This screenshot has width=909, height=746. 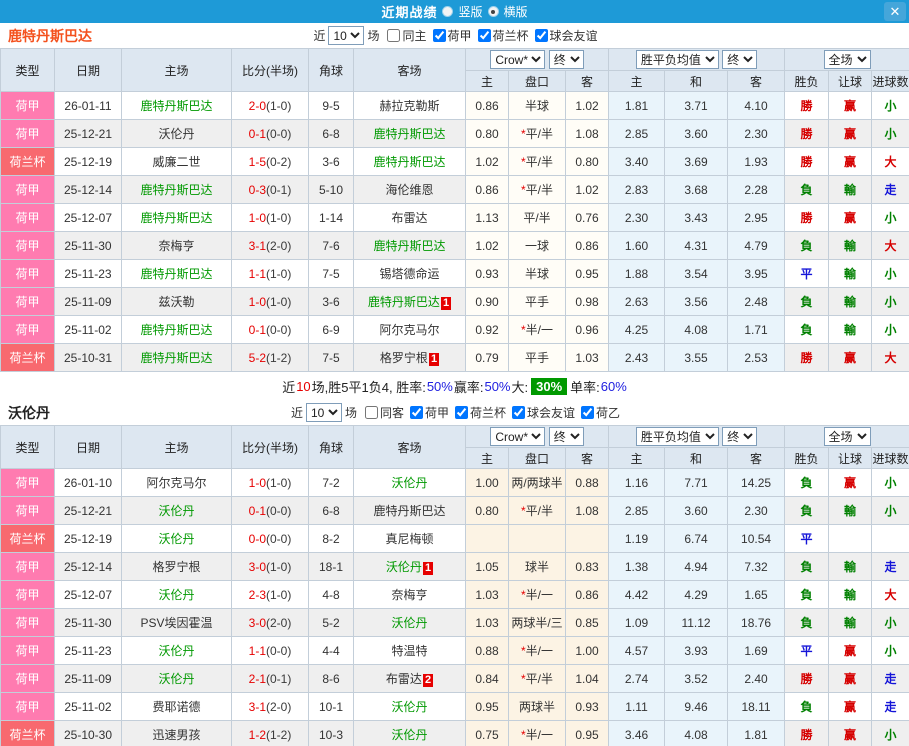 What do you see at coordinates (696, 566) in the screenshot?
I see `mean-draw-odds: 4.94` at bounding box center [696, 566].